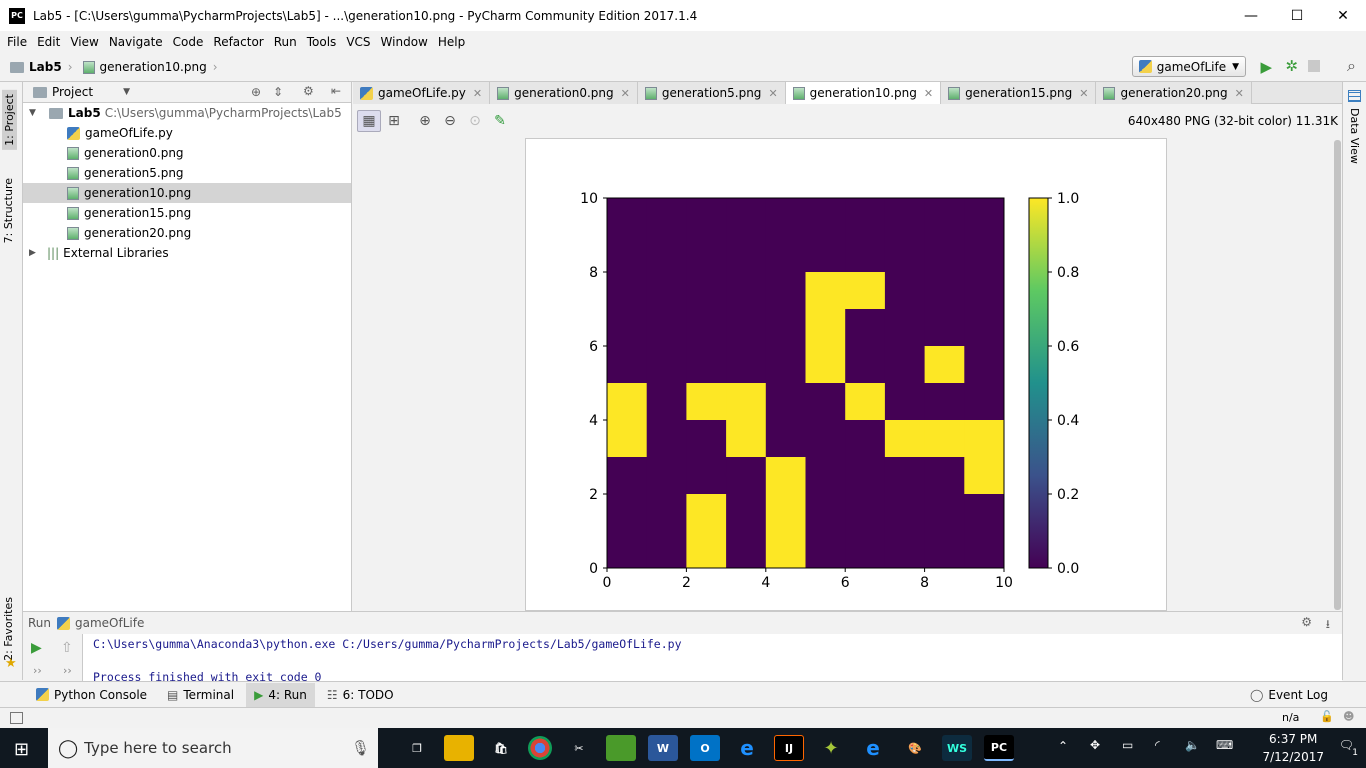  I want to click on keyboard-icon: ⌨, so click(1224, 745).